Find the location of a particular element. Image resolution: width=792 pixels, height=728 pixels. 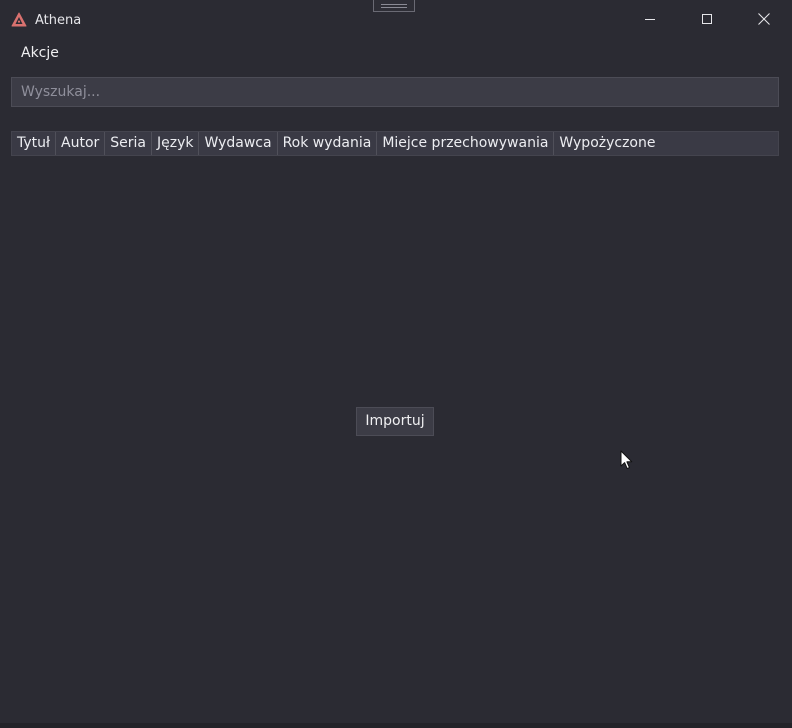

window-title: Athena is located at coordinates (58, 20).